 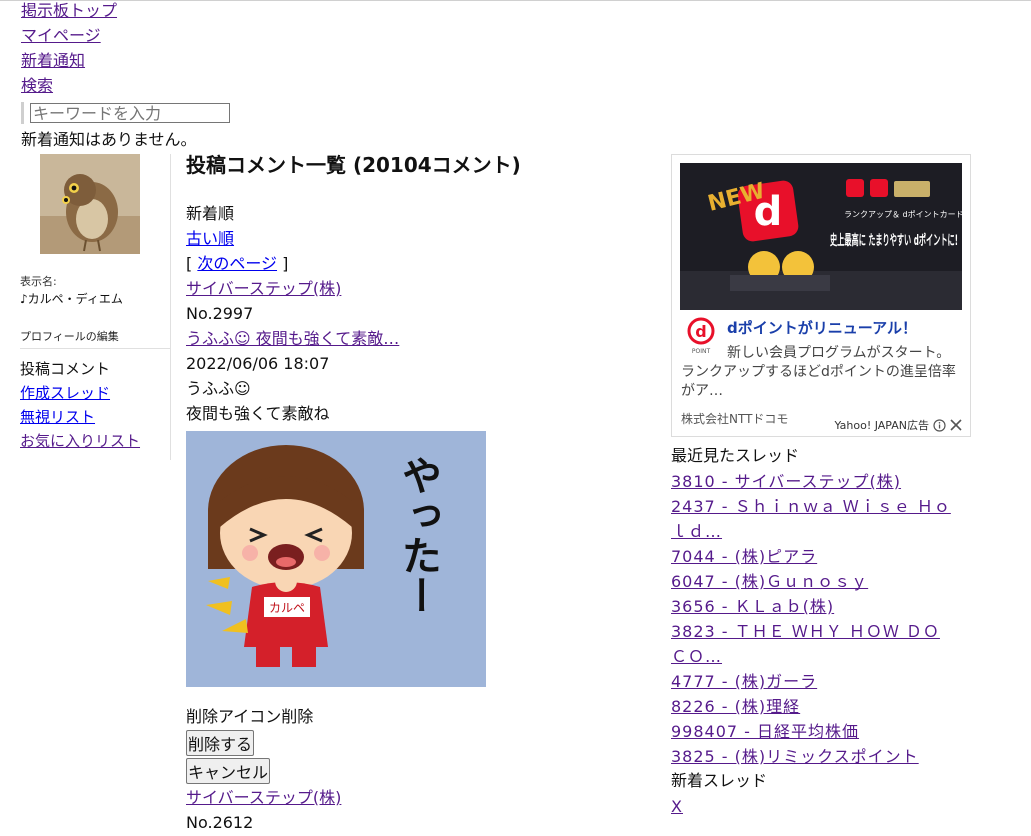 What do you see at coordinates (735, 455) in the screenshot?
I see `recent-threads-heading: 最近見たスレッド` at bounding box center [735, 455].